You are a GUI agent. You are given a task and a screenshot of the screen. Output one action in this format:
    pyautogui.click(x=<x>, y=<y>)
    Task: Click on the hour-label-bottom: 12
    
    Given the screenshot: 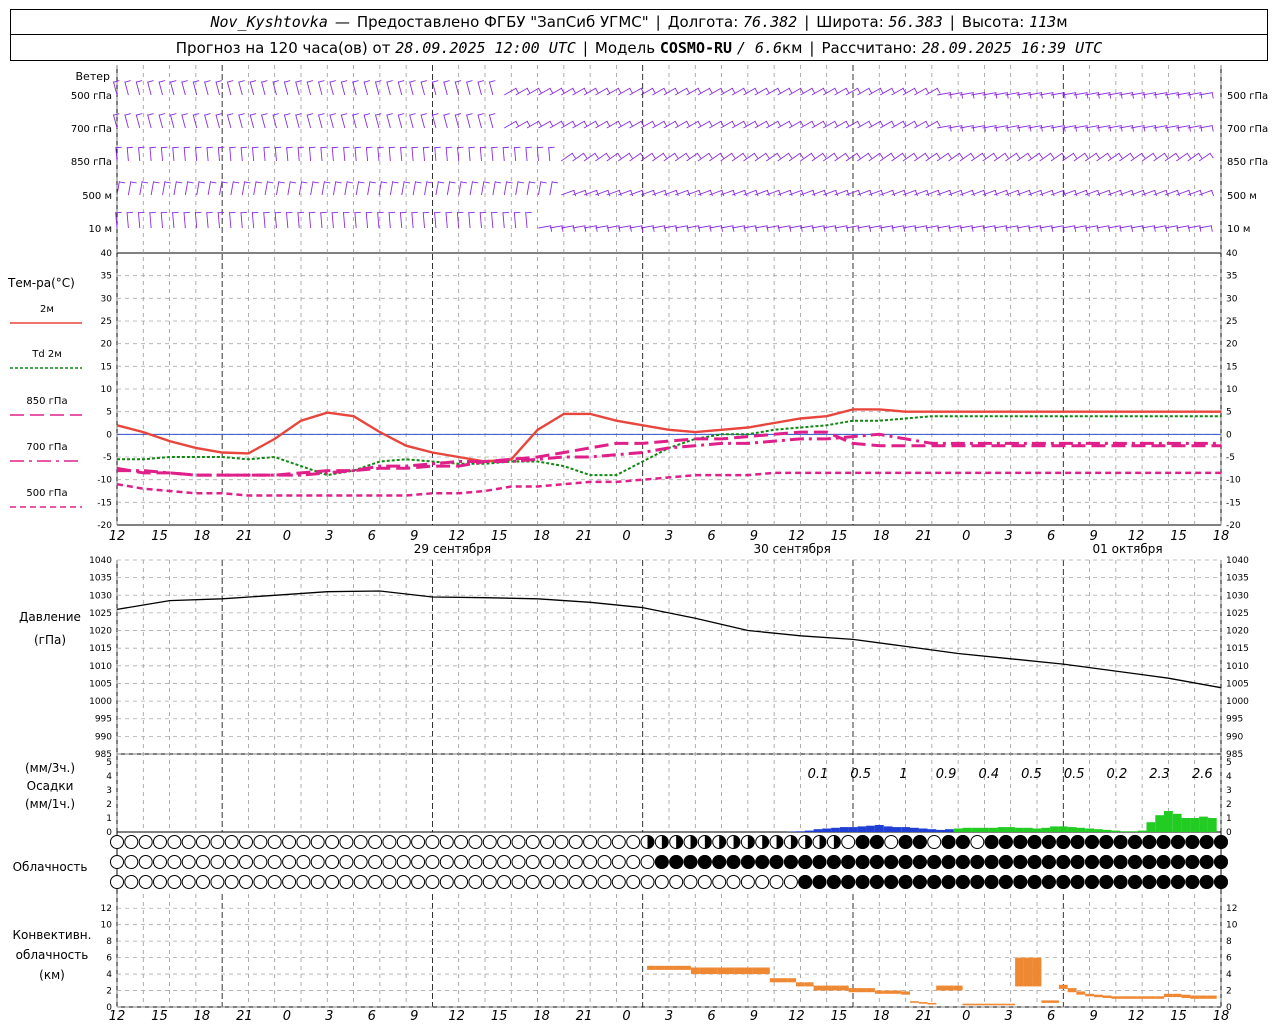 What is the action you would take?
    pyautogui.click(x=456, y=1016)
    